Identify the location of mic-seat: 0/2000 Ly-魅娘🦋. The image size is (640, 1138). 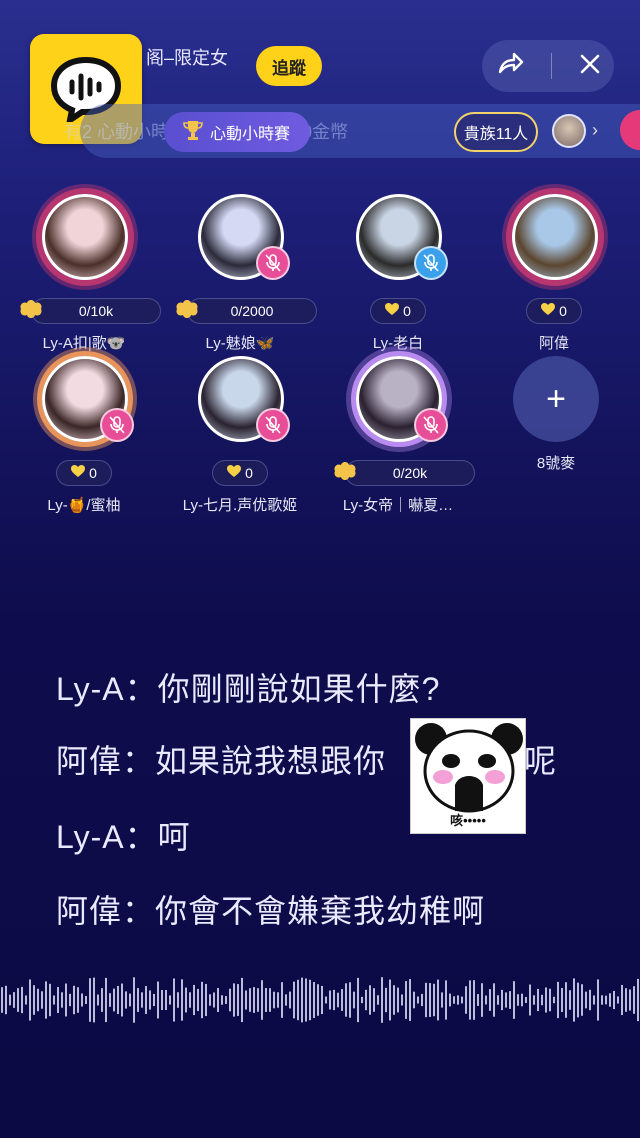
(243, 274).